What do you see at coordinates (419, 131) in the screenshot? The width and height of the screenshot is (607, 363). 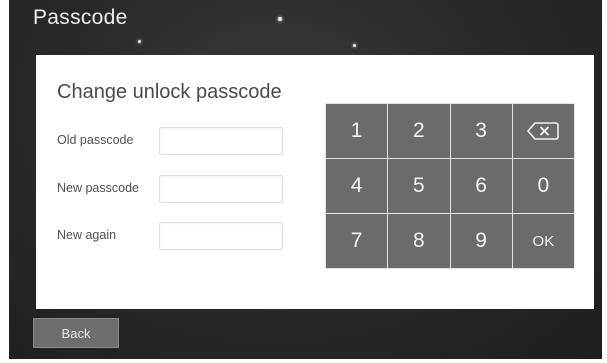 I see `key-2: 2` at bounding box center [419, 131].